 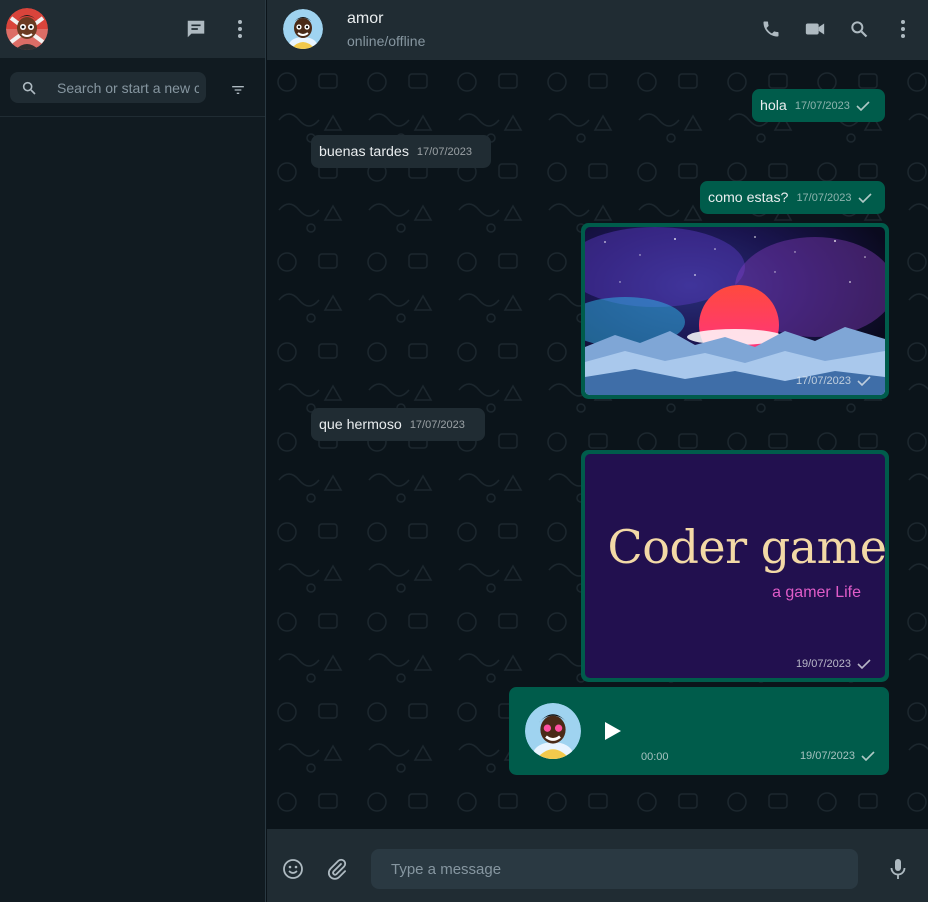 What do you see at coordinates (898, 869) in the screenshot?
I see `mic-icon` at bounding box center [898, 869].